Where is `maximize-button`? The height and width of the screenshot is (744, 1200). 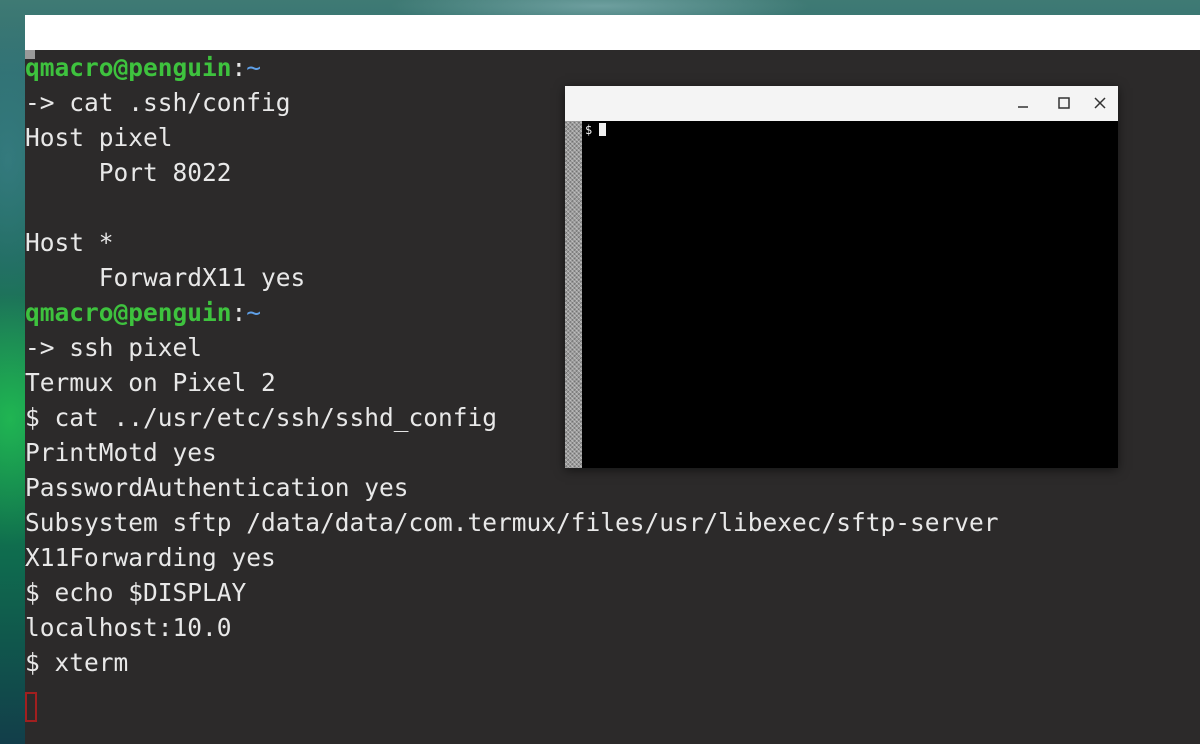
maximize-button is located at coordinates (1064, 103).